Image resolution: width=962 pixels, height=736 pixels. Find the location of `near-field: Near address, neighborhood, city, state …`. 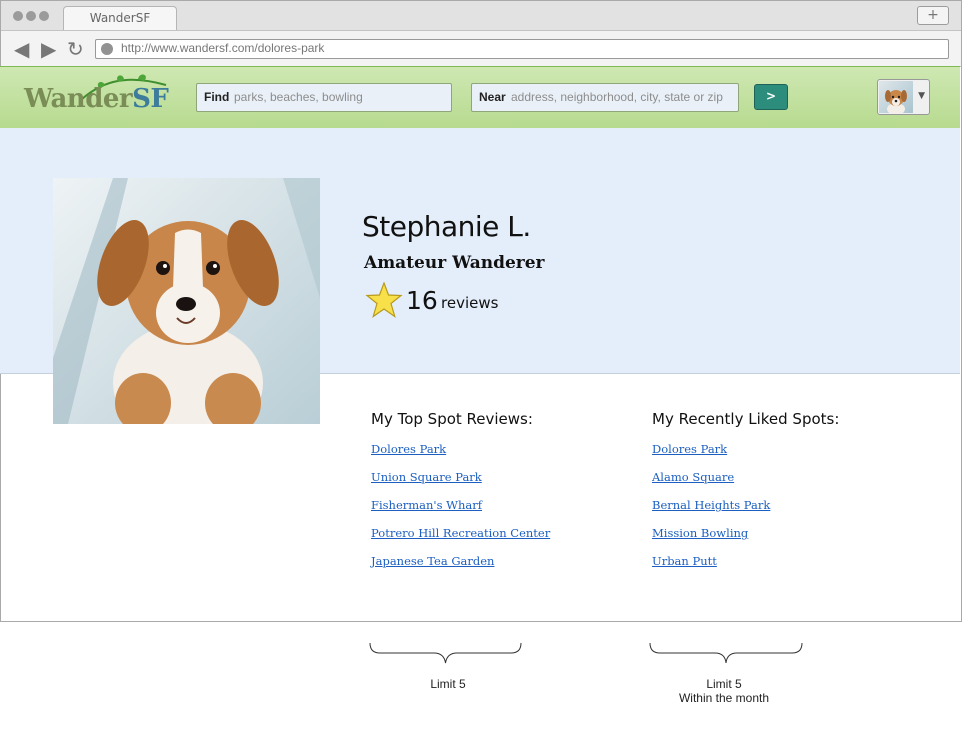

near-field: Near address, neighborhood, city, state … is located at coordinates (605, 97).